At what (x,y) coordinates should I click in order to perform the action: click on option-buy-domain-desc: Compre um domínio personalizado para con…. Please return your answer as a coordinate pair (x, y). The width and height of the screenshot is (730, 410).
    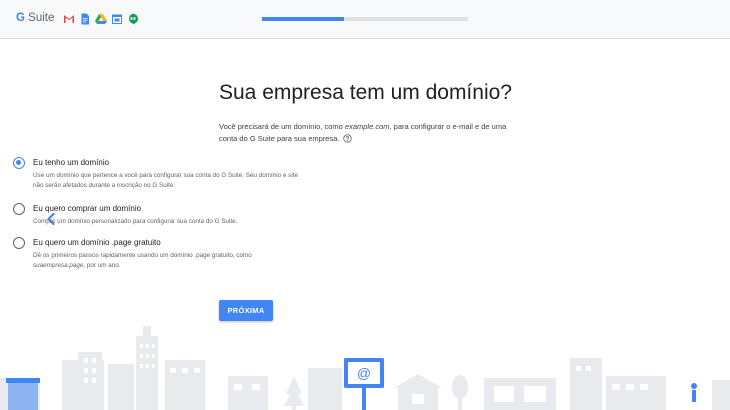
    Looking at the image, I should click on (135, 221).